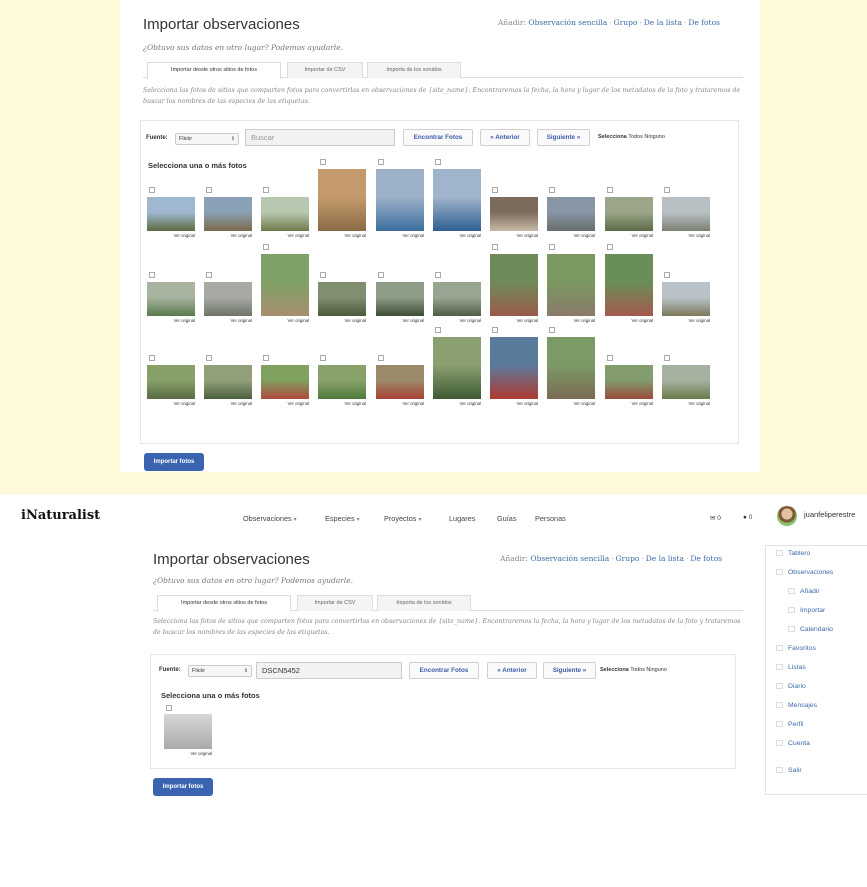  I want to click on sidebar-item-favoritos: Favoritos, so click(796, 648).